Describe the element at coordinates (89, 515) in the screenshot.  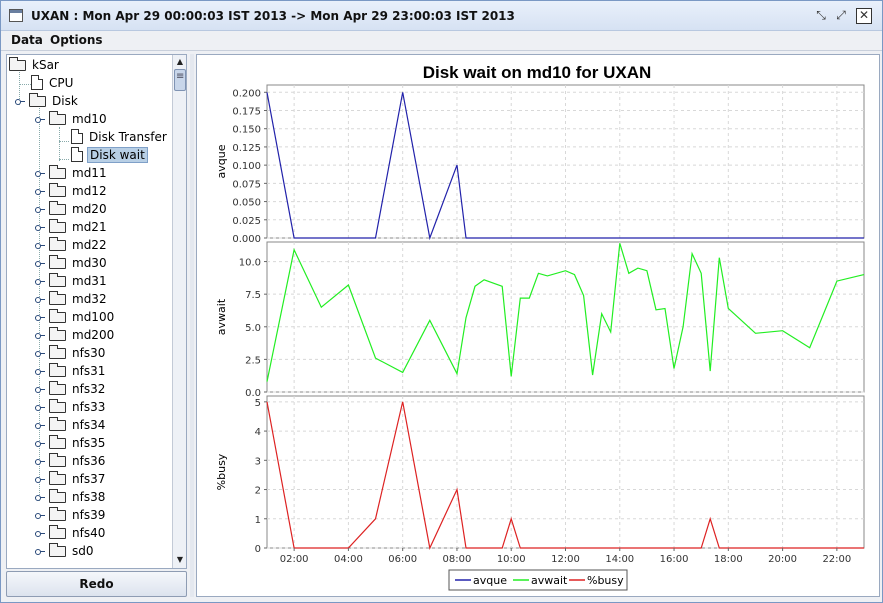
I see `tree-item-nfs39: nfs39` at that location.